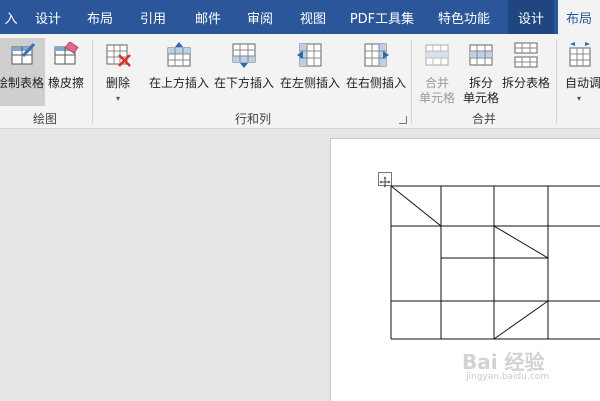 This screenshot has width=600, height=401. What do you see at coordinates (503, 362) in the screenshot?
I see `watermark-logo: Bai 经验` at bounding box center [503, 362].